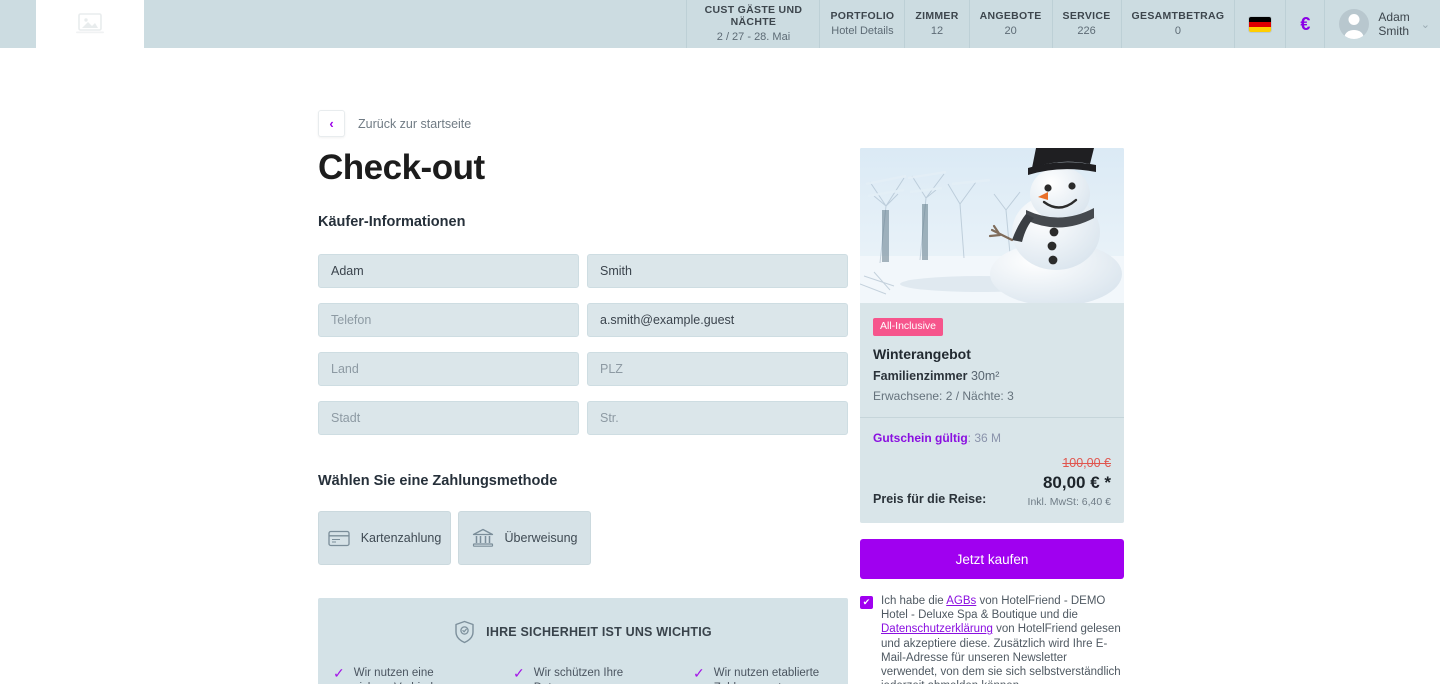 This screenshot has height=684, width=1440. Describe the element at coordinates (1086, 31) in the screenshot. I see `stat-value: 226` at that location.